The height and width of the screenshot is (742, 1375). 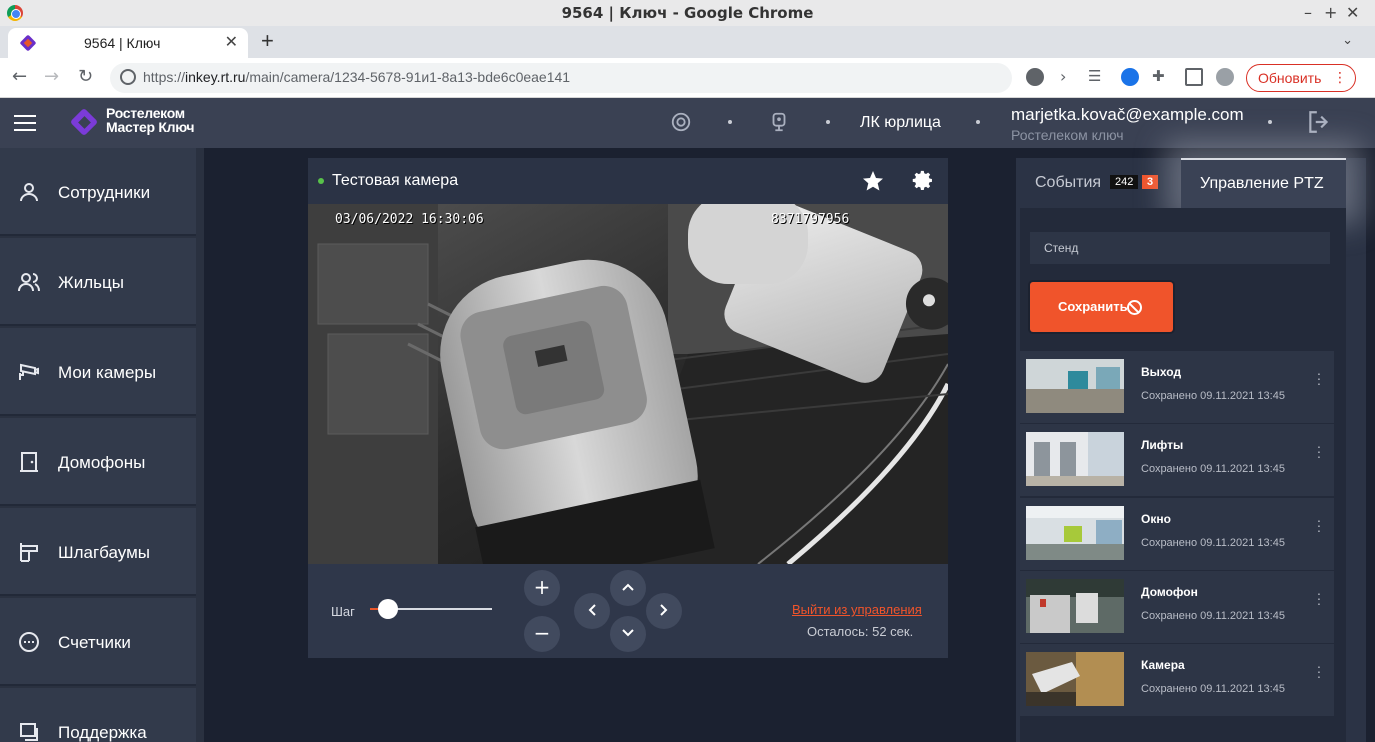 I want to click on support-icon, so click(x=29, y=732).